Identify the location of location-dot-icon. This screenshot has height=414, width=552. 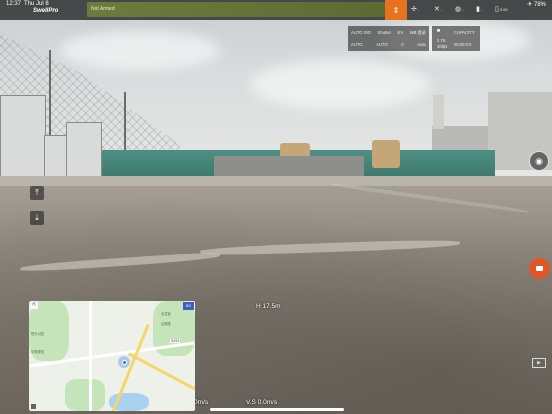
(124, 362).